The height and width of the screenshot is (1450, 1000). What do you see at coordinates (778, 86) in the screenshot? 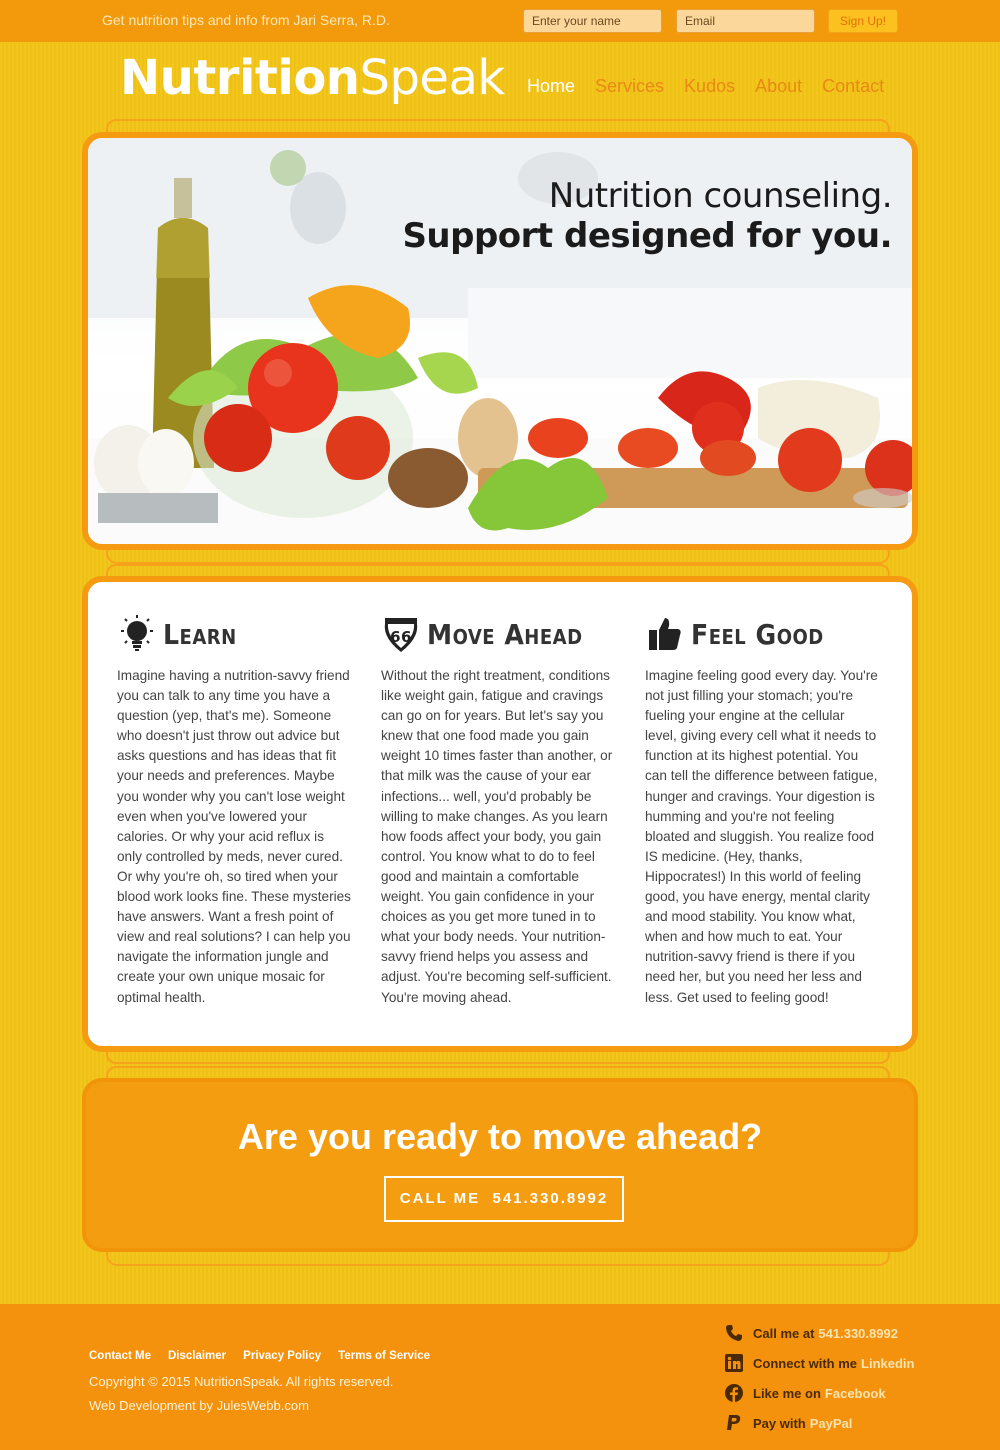
I see `nav-about: About` at bounding box center [778, 86].